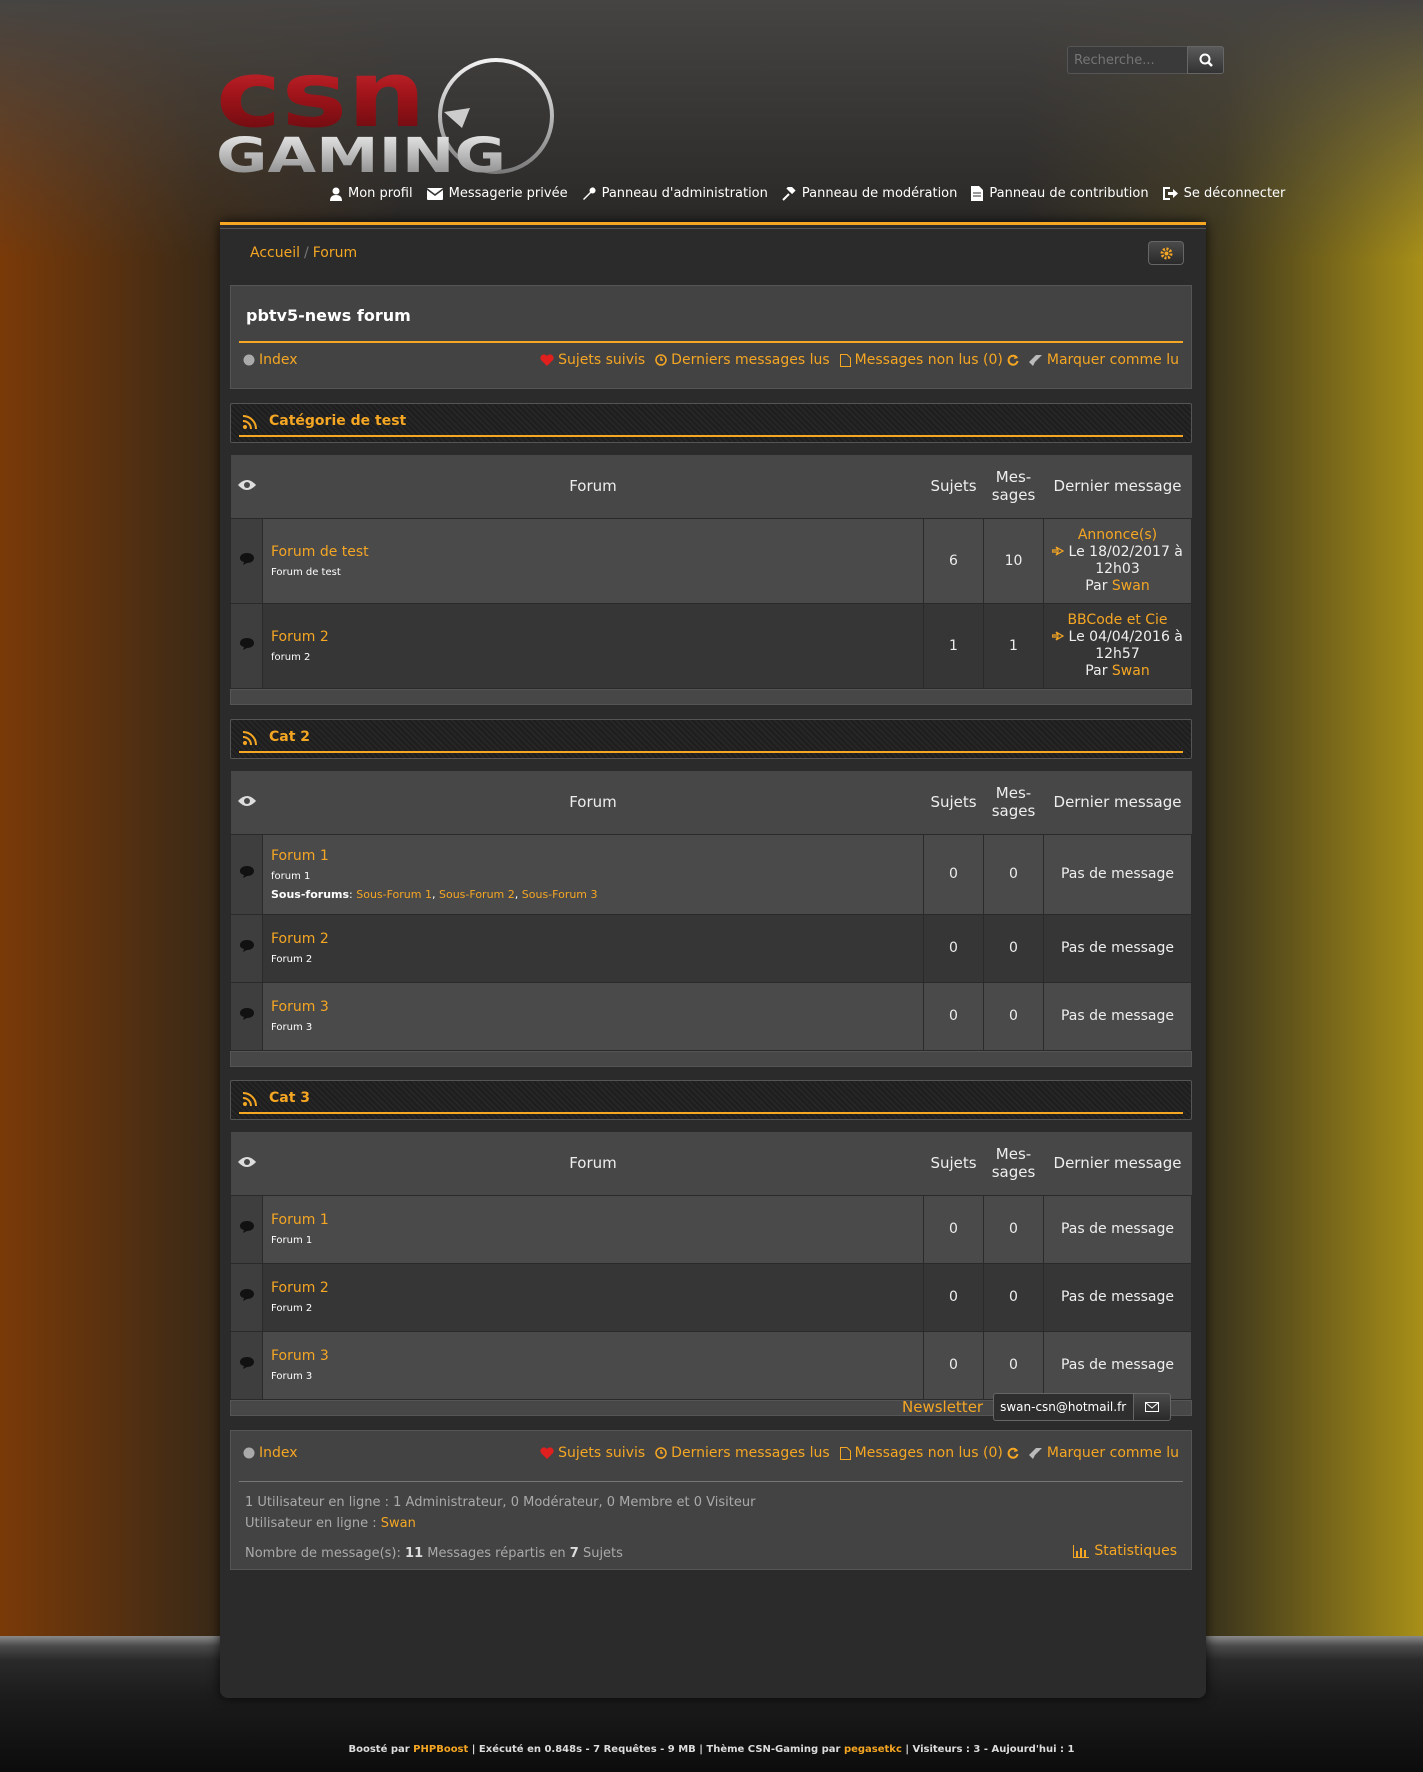  I want to click on topics-count: 1, so click(953, 645).